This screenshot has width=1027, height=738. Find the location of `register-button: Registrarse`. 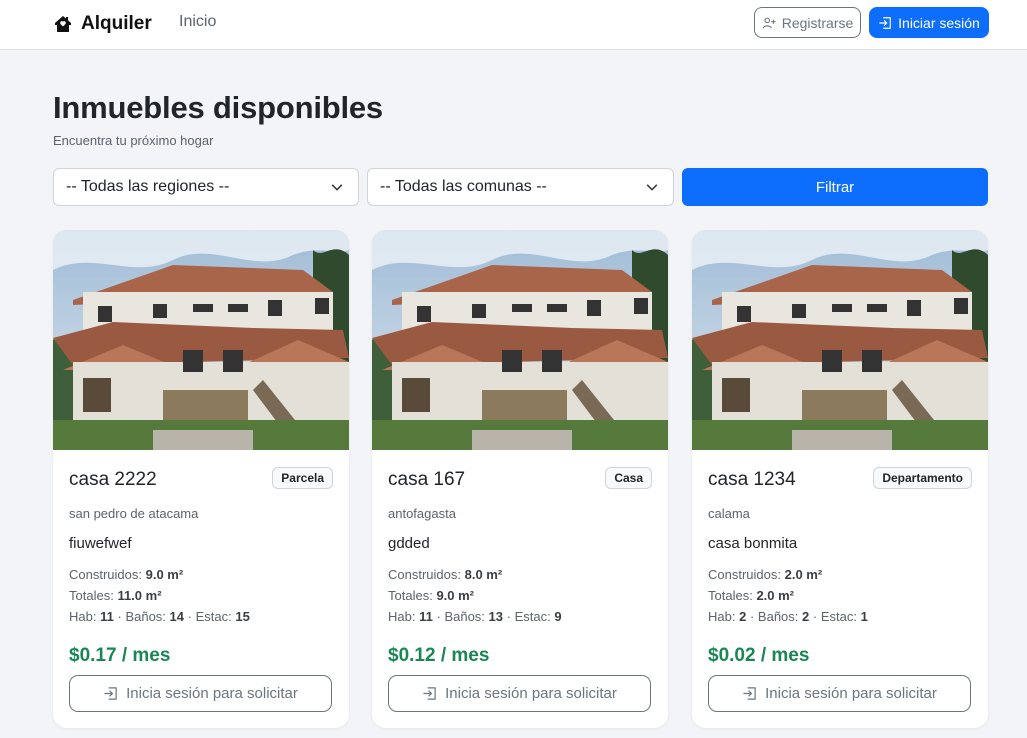

register-button: Registrarse is located at coordinates (807, 22).